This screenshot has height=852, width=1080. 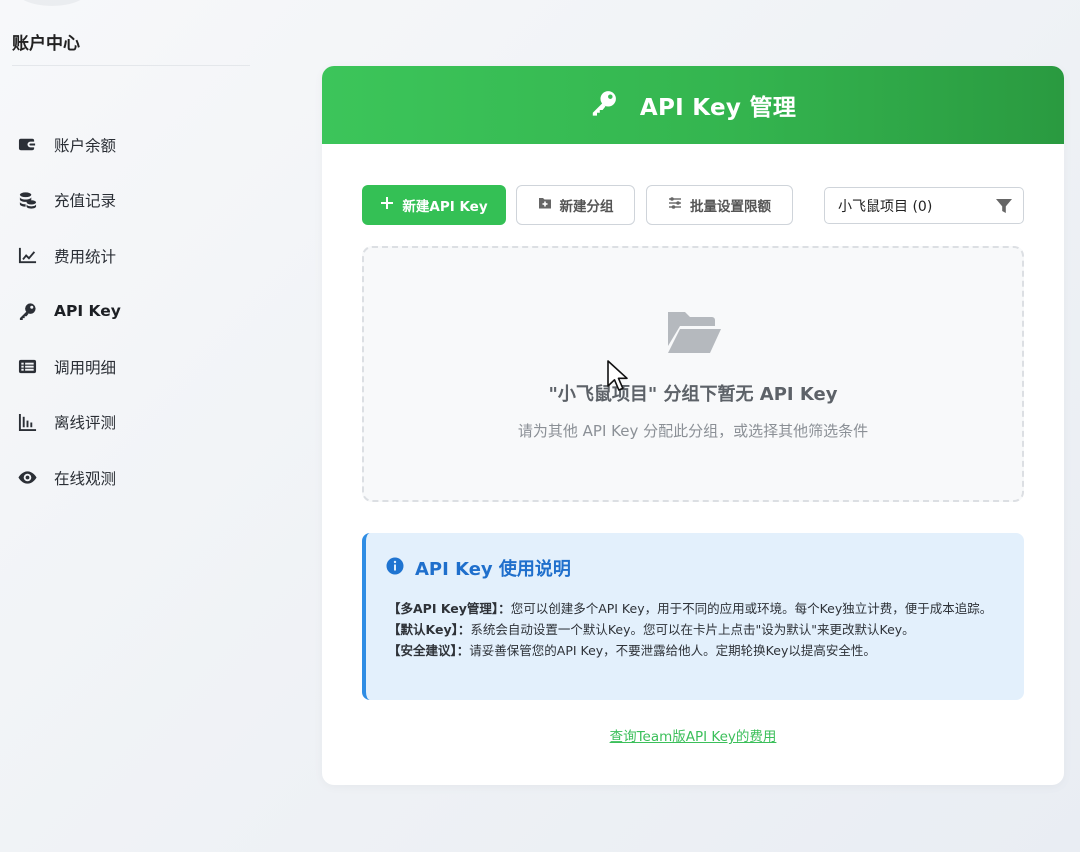 I want to click on sidebar-item-cost-stats: 费用统计, so click(x=131, y=256).